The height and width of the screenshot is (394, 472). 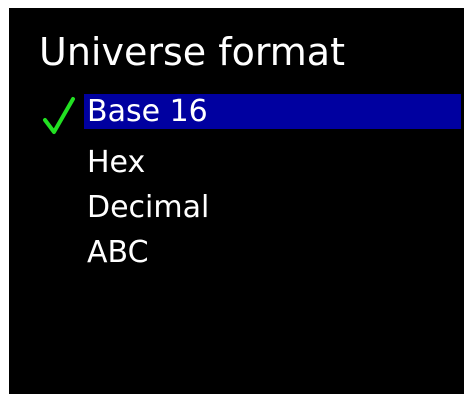 I want to click on menu-item-label: Base 16, so click(x=272, y=111).